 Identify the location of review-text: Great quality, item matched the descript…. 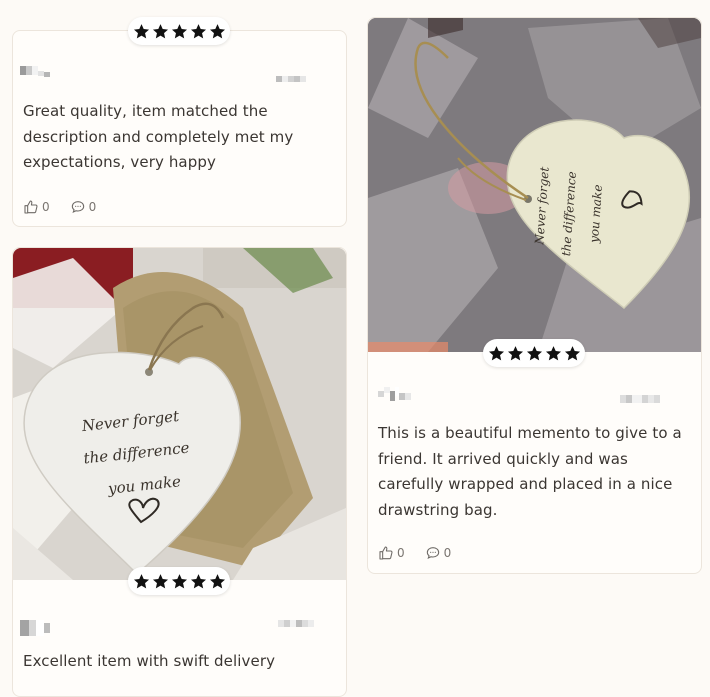
(158, 136).